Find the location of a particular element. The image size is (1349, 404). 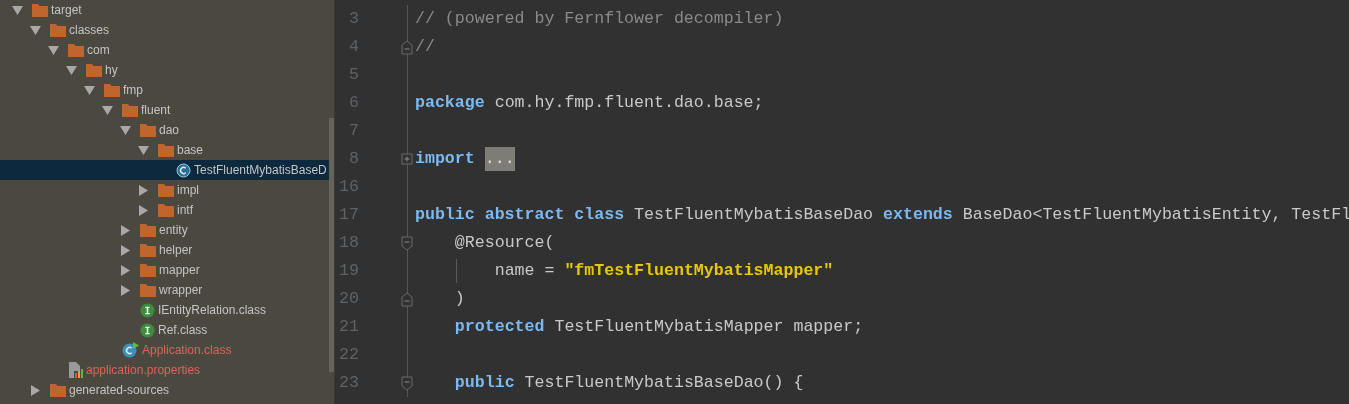

tree-item-label: helper is located at coordinates (176, 250).